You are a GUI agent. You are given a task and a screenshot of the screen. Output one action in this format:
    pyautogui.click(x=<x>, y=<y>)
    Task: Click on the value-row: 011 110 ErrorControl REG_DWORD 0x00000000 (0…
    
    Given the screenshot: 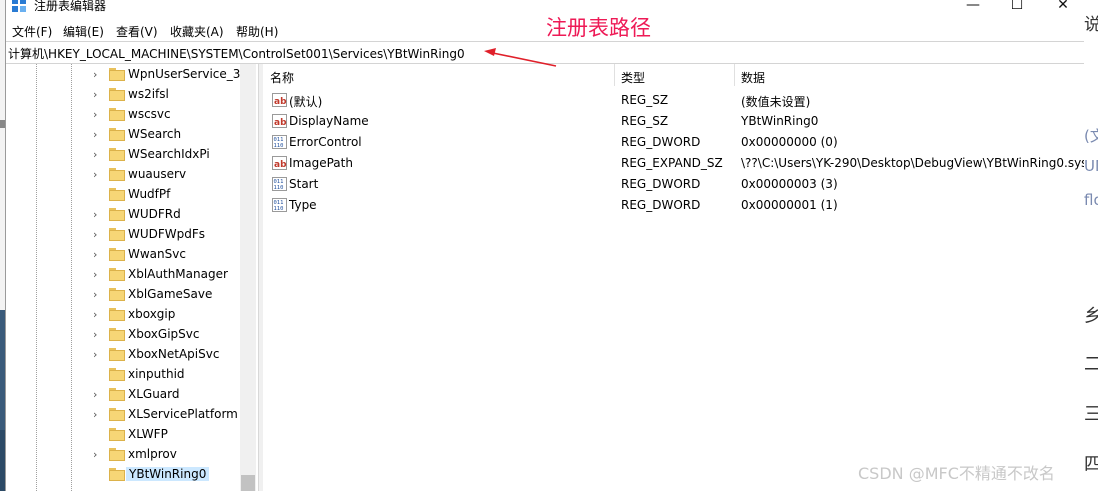 What is the action you would take?
    pyautogui.click(x=673, y=142)
    